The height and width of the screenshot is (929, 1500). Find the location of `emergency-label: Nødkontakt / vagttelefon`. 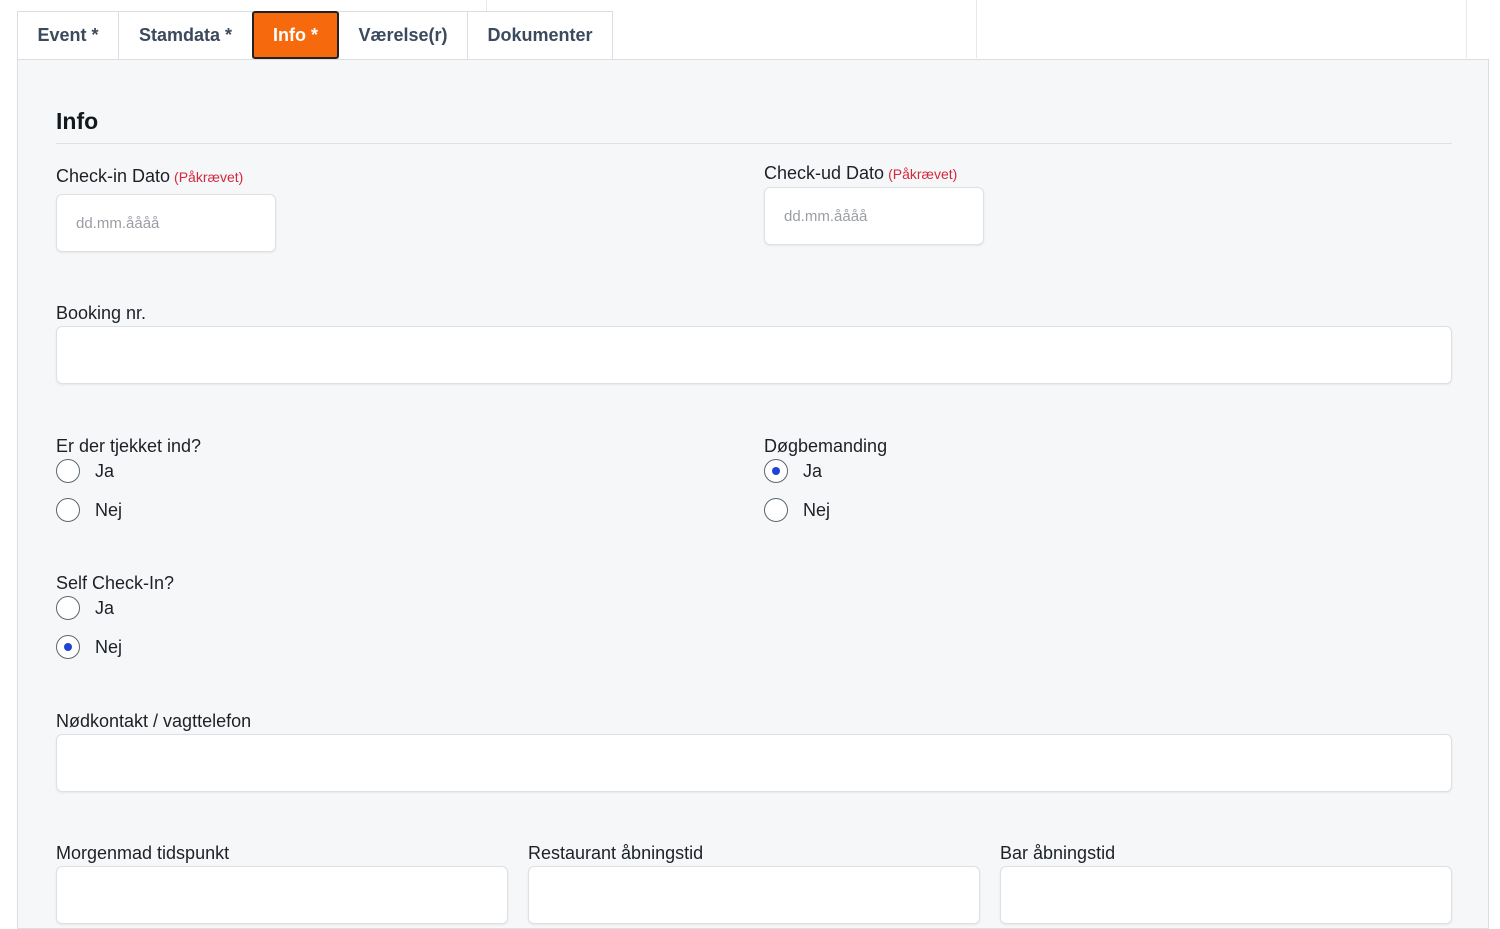

emergency-label: Nødkontakt / vagttelefon is located at coordinates (154, 721).